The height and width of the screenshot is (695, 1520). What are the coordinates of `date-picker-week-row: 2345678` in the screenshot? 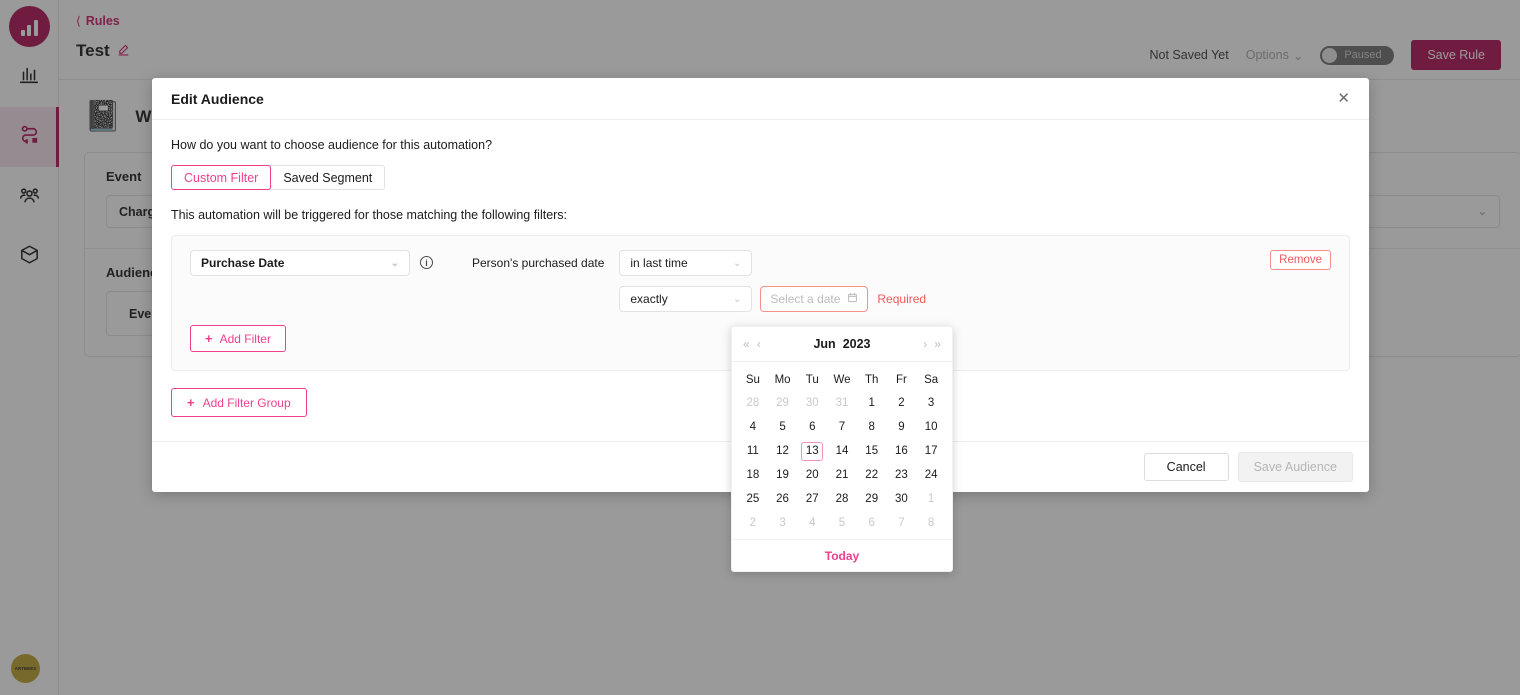 It's located at (842, 523).